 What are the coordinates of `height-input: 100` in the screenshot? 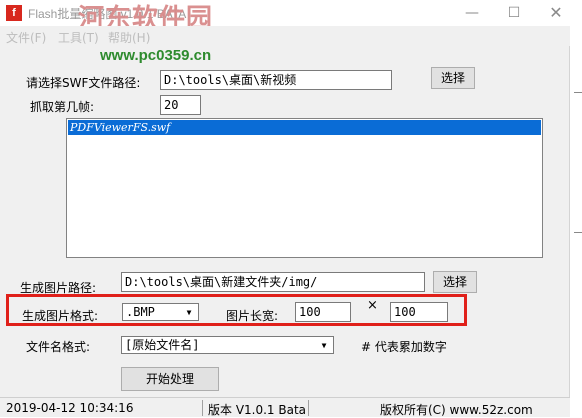 It's located at (419, 312).